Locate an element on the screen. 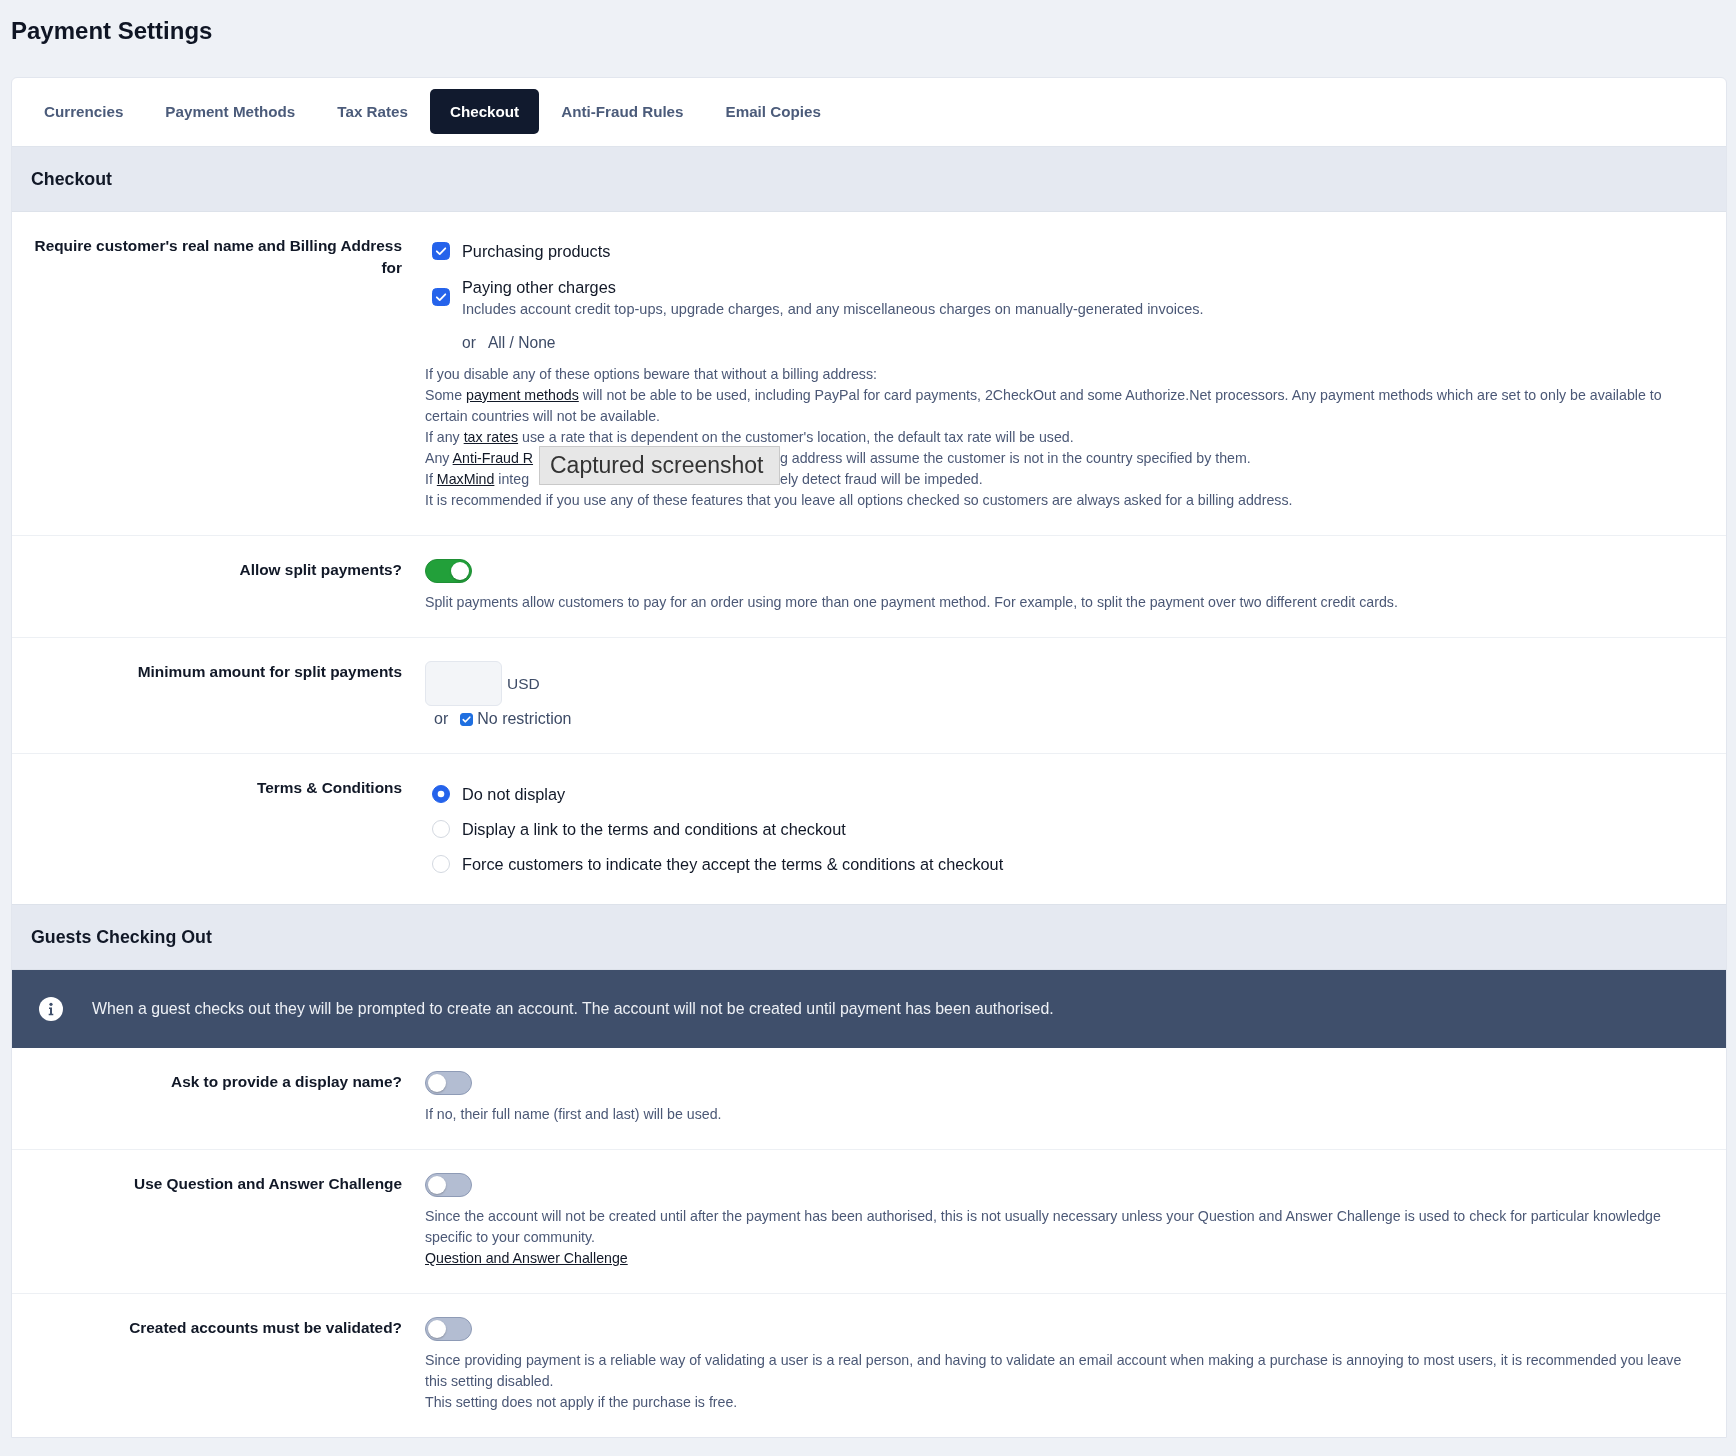 This screenshot has width=1736, height=1456. note-text: If any tax rates use a rate that is dependent on the customer's location, the default tax rate will be used. is located at coordinates (749, 437).